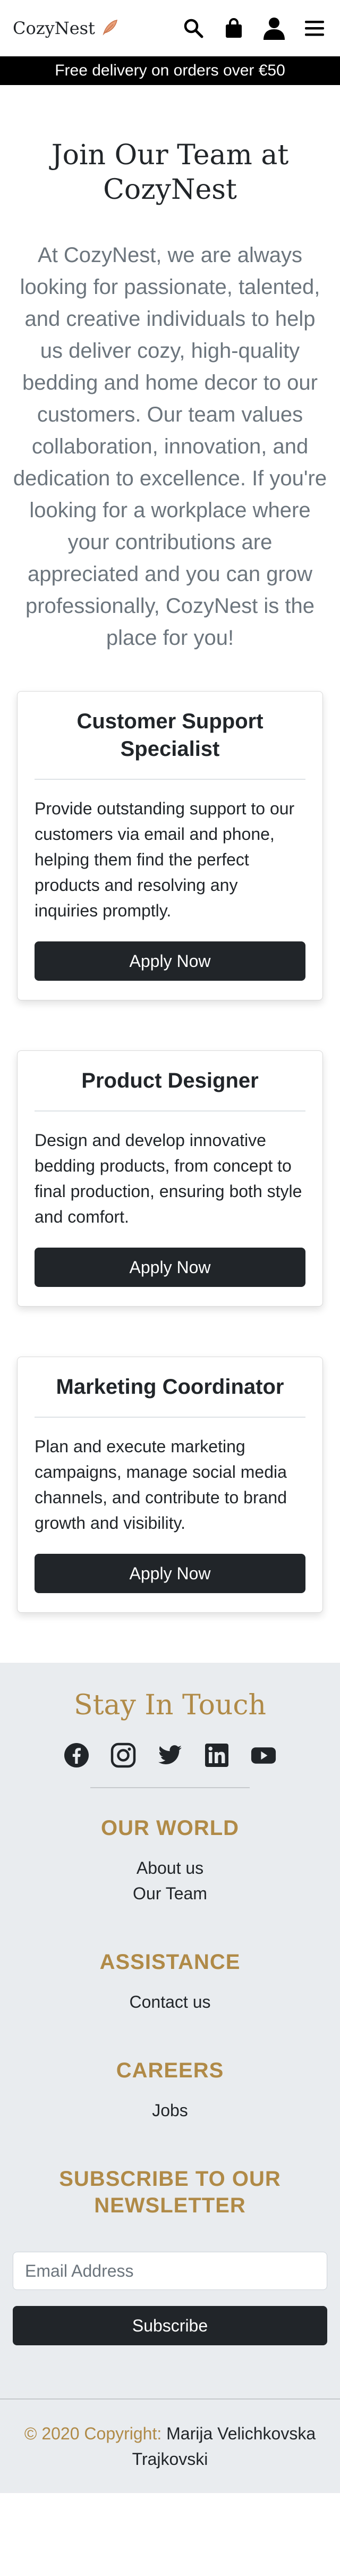 This screenshot has width=340, height=2576. Describe the element at coordinates (54, 28) in the screenshot. I see `brand-name: CozyNest` at that location.